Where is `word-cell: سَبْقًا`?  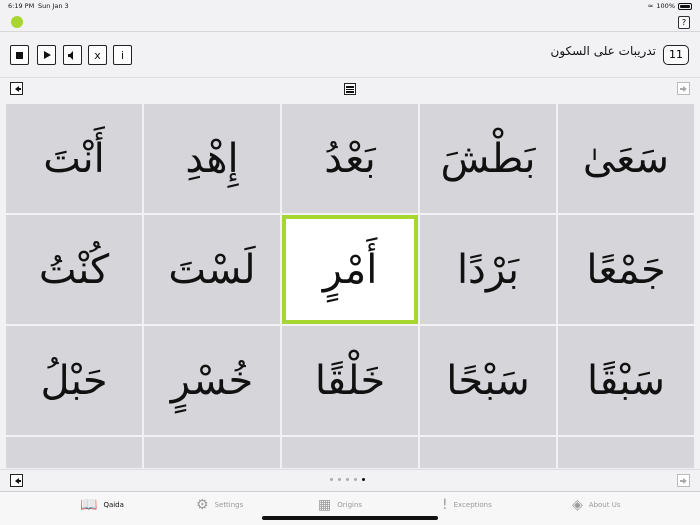 word-cell: سَبْقًا is located at coordinates (626, 380).